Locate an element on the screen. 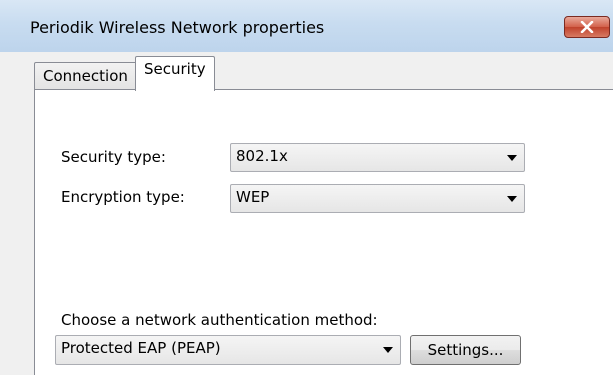 The height and width of the screenshot is (375, 613). auth-method-dropdown: Protected EAP (PEAP) is located at coordinates (228, 350).